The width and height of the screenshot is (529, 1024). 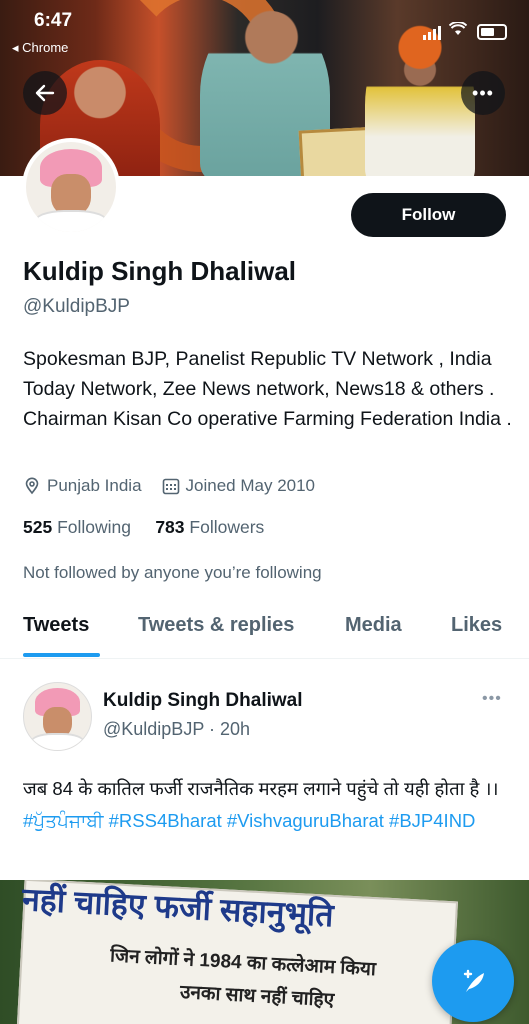 I want to click on hashtag-link: #VishvaguruBharat, so click(x=305, y=820).